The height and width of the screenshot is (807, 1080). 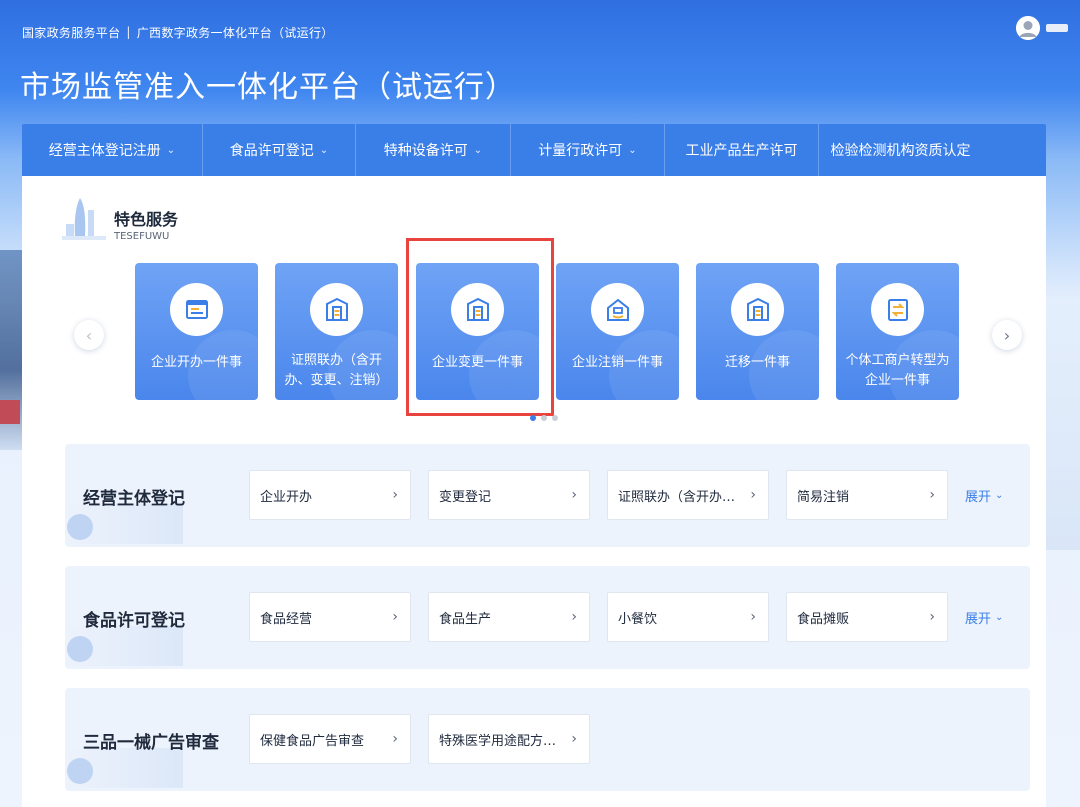 I want to click on nav-item-inspection-certification: 检验检测机构资质认定, so click(x=900, y=150).